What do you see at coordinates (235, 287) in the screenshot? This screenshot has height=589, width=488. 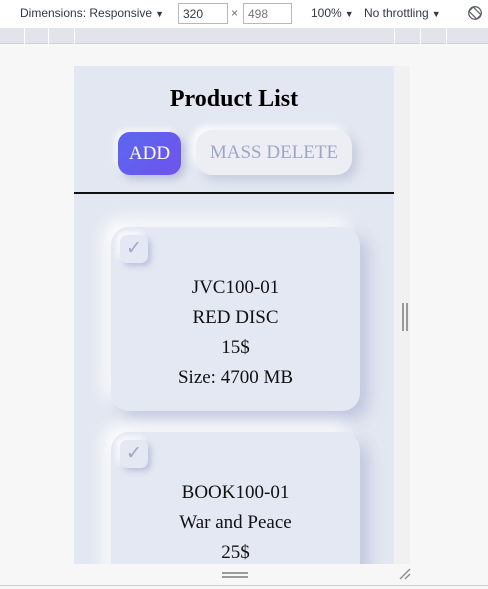 I see `product-sku: JVC100-01` at bounding box center [235, 287].